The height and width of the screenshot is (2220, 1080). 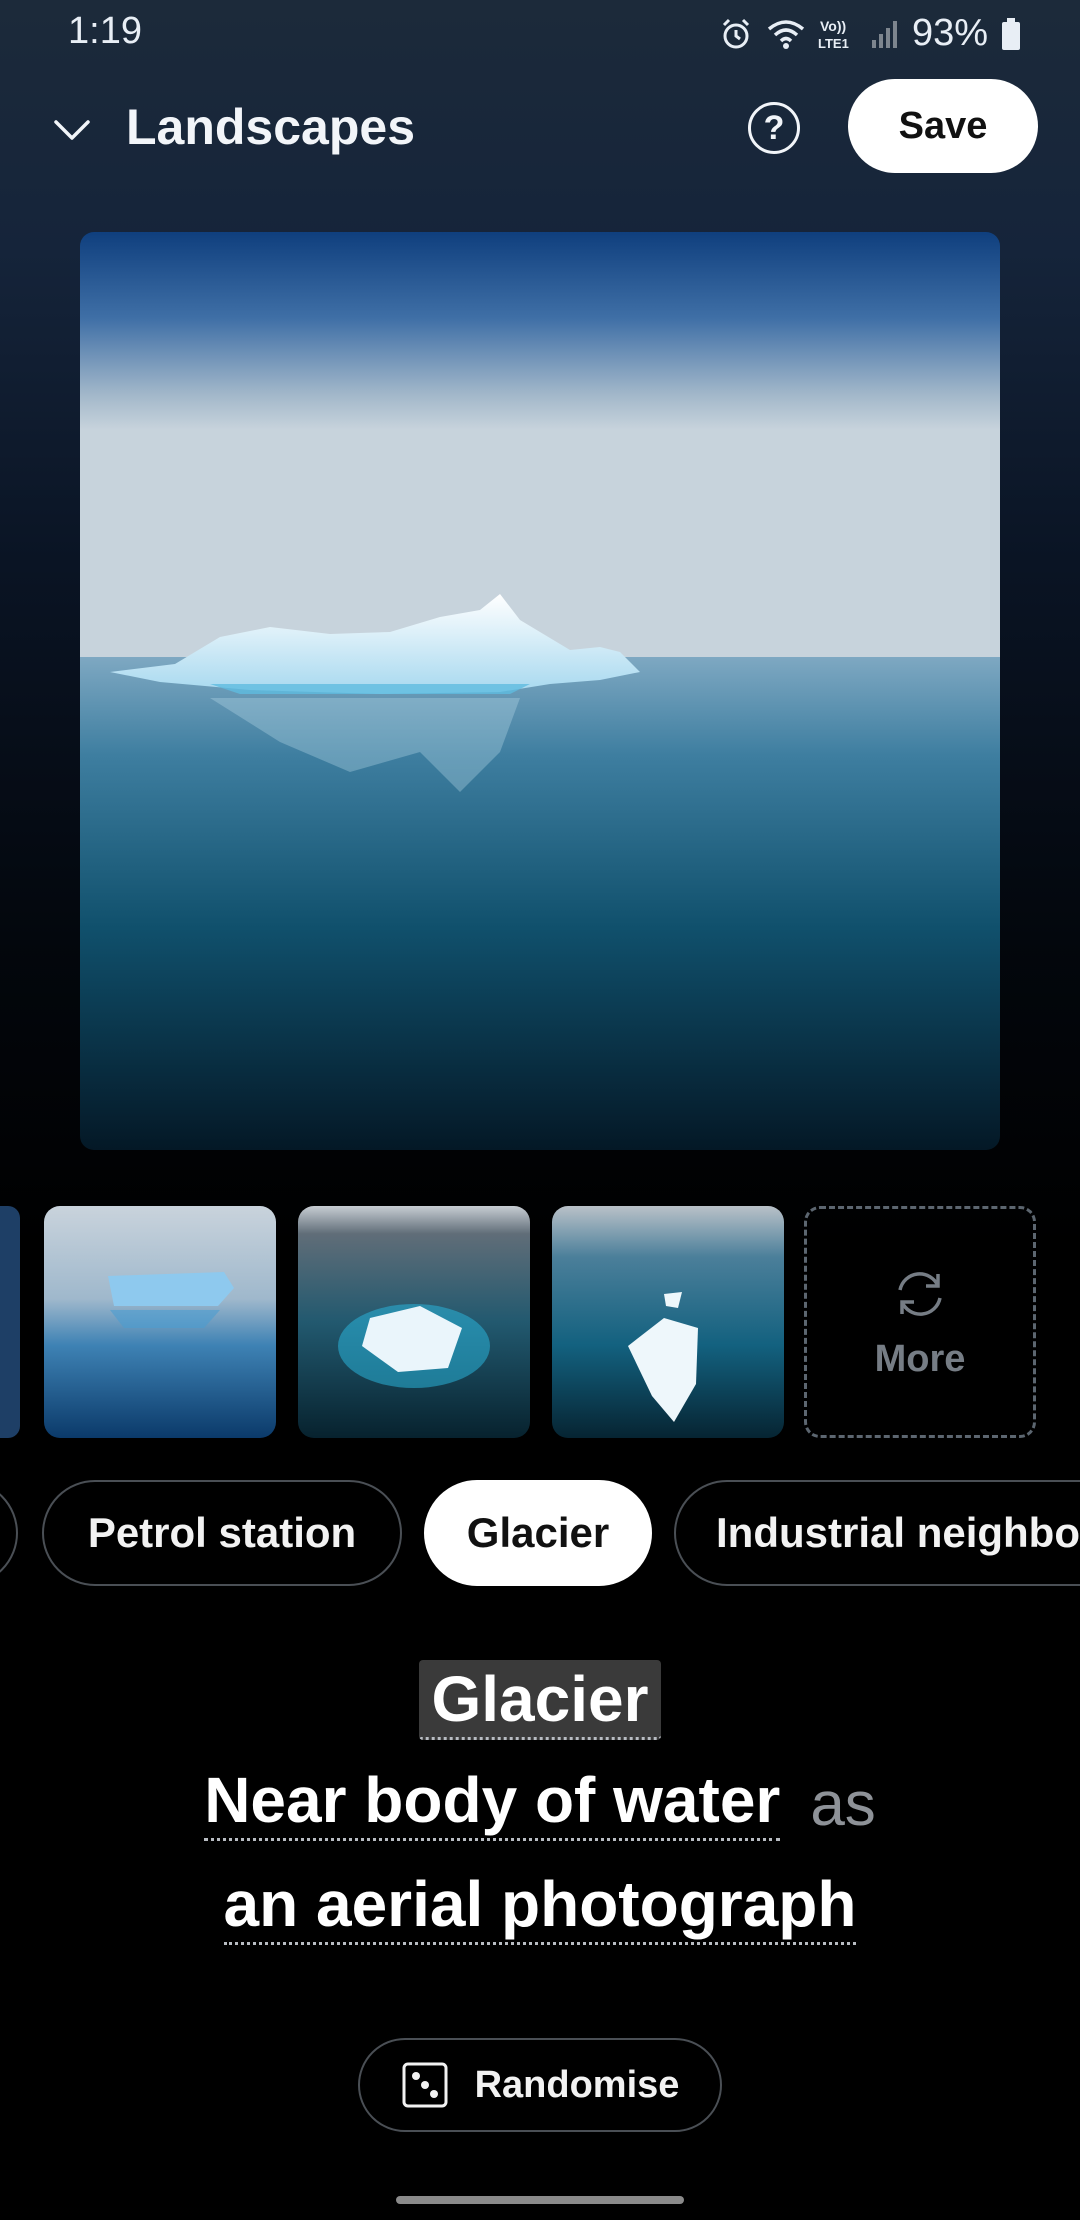 I want to click on home-indicator, so click(x=540, y=2200).